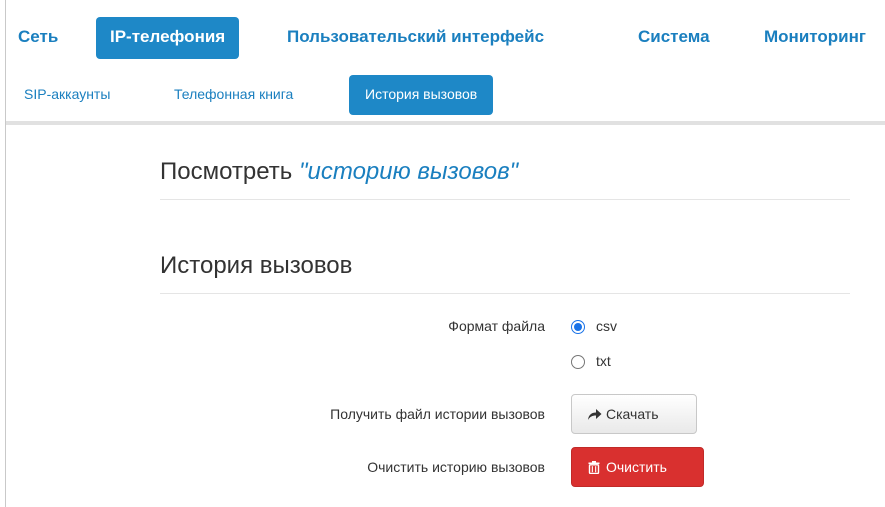 The width and height of the screenshot is (885, 507). What do you see at coordinates (408, 171) in the screenshot?
I see `view-call-history-link: "историю вызовов"` at bounding box center [408, 171].